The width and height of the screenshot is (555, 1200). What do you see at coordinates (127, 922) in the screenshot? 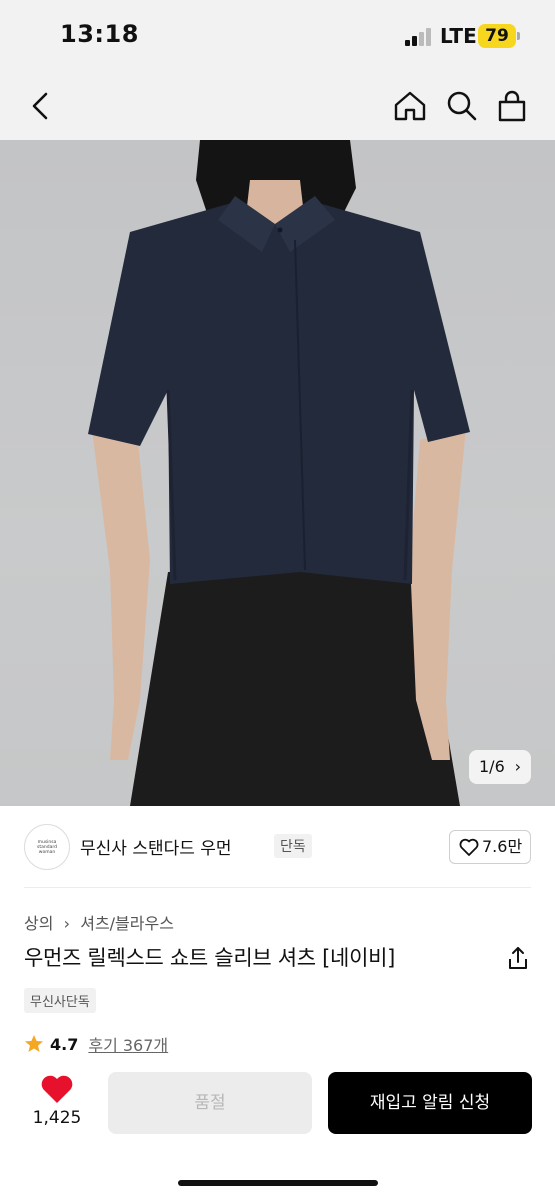
I see `breadcrumb-item: 셔츠/블라우스` at bounding box center [127, 922].